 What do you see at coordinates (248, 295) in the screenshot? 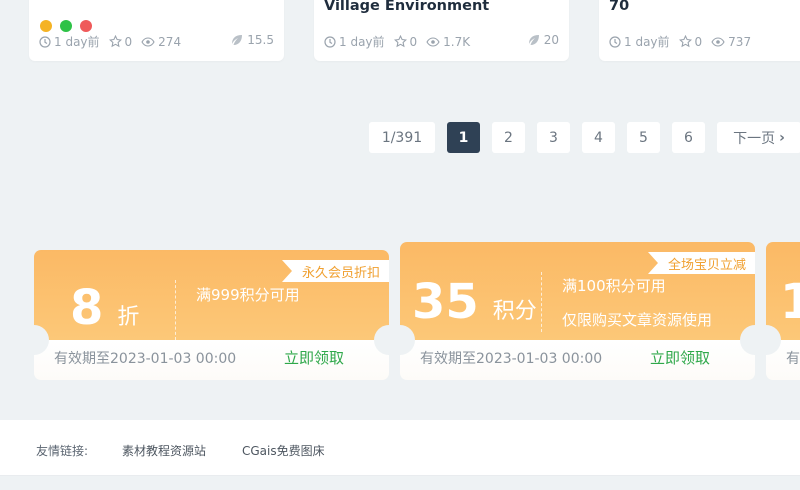
I see `coupon-condition: 满999积分可用` at bounding box center [248, 295].